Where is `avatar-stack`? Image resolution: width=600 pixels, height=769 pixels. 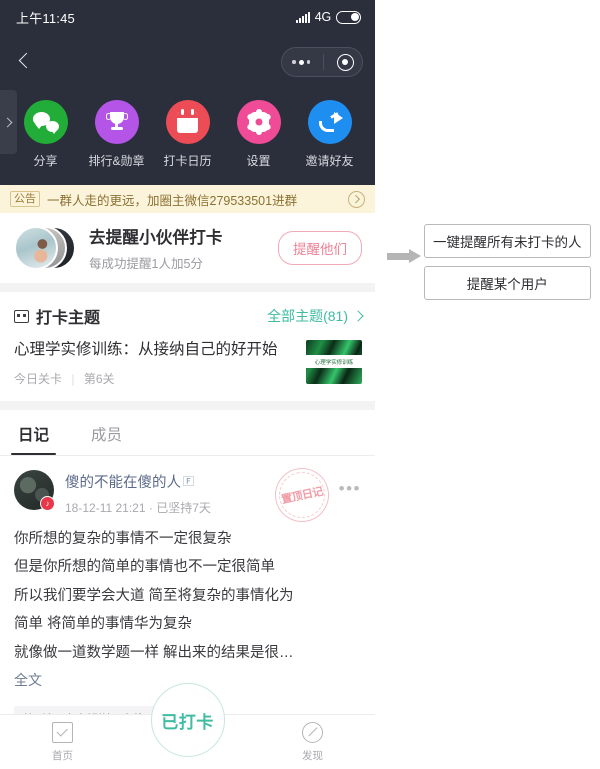 avatar-stack is located at coordinates (45, 248).